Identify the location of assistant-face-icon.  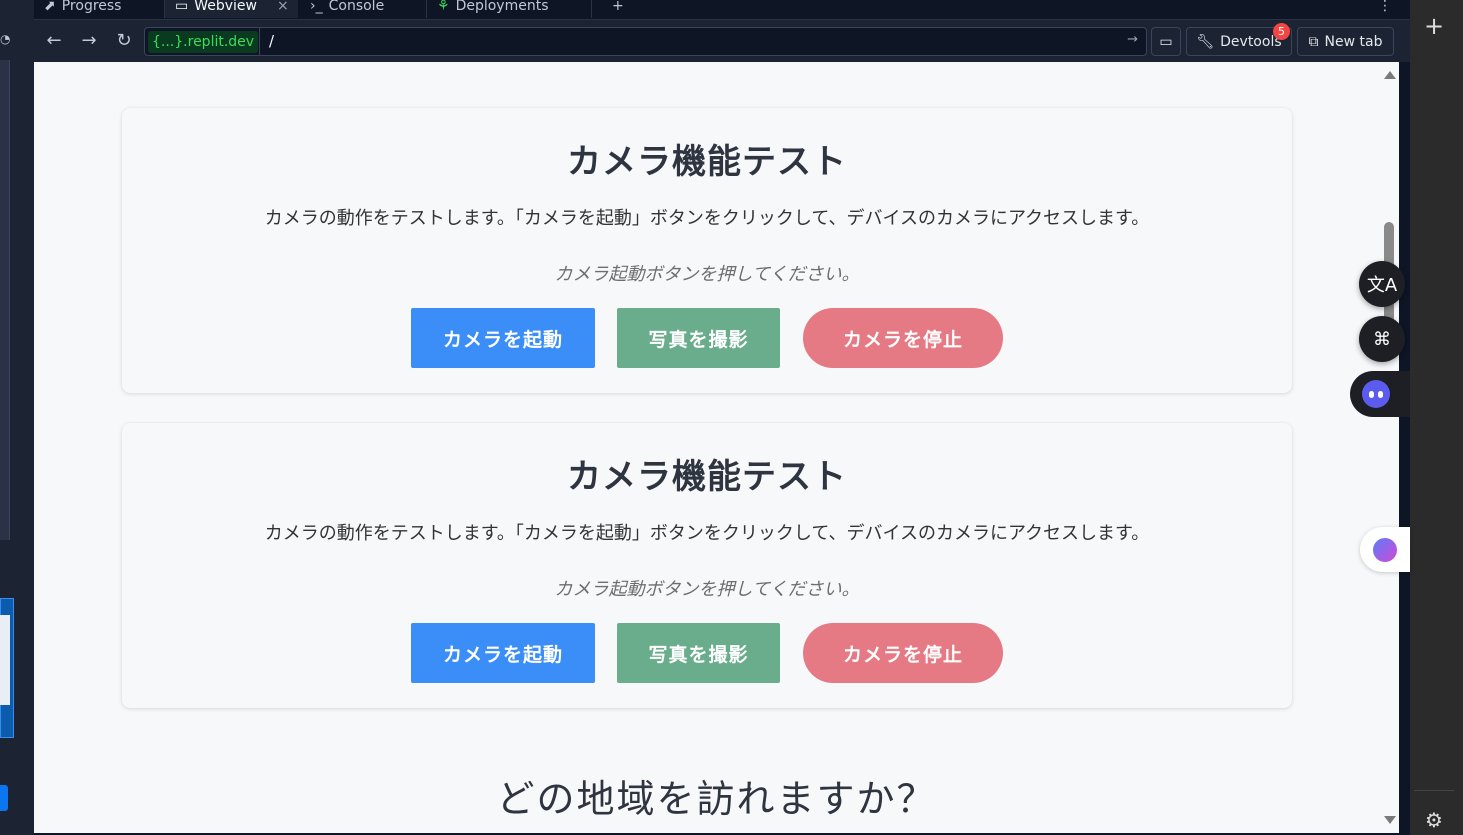
(1376, 394).